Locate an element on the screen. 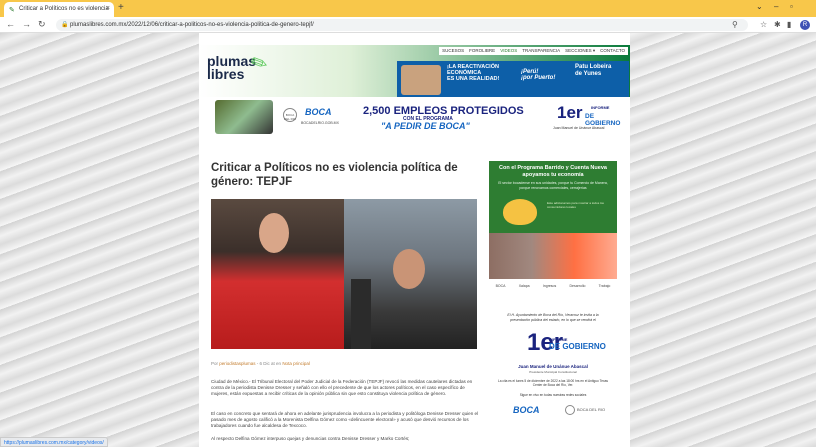  sponsor-logo: Desarrollo is located at coordinates (577, 286).